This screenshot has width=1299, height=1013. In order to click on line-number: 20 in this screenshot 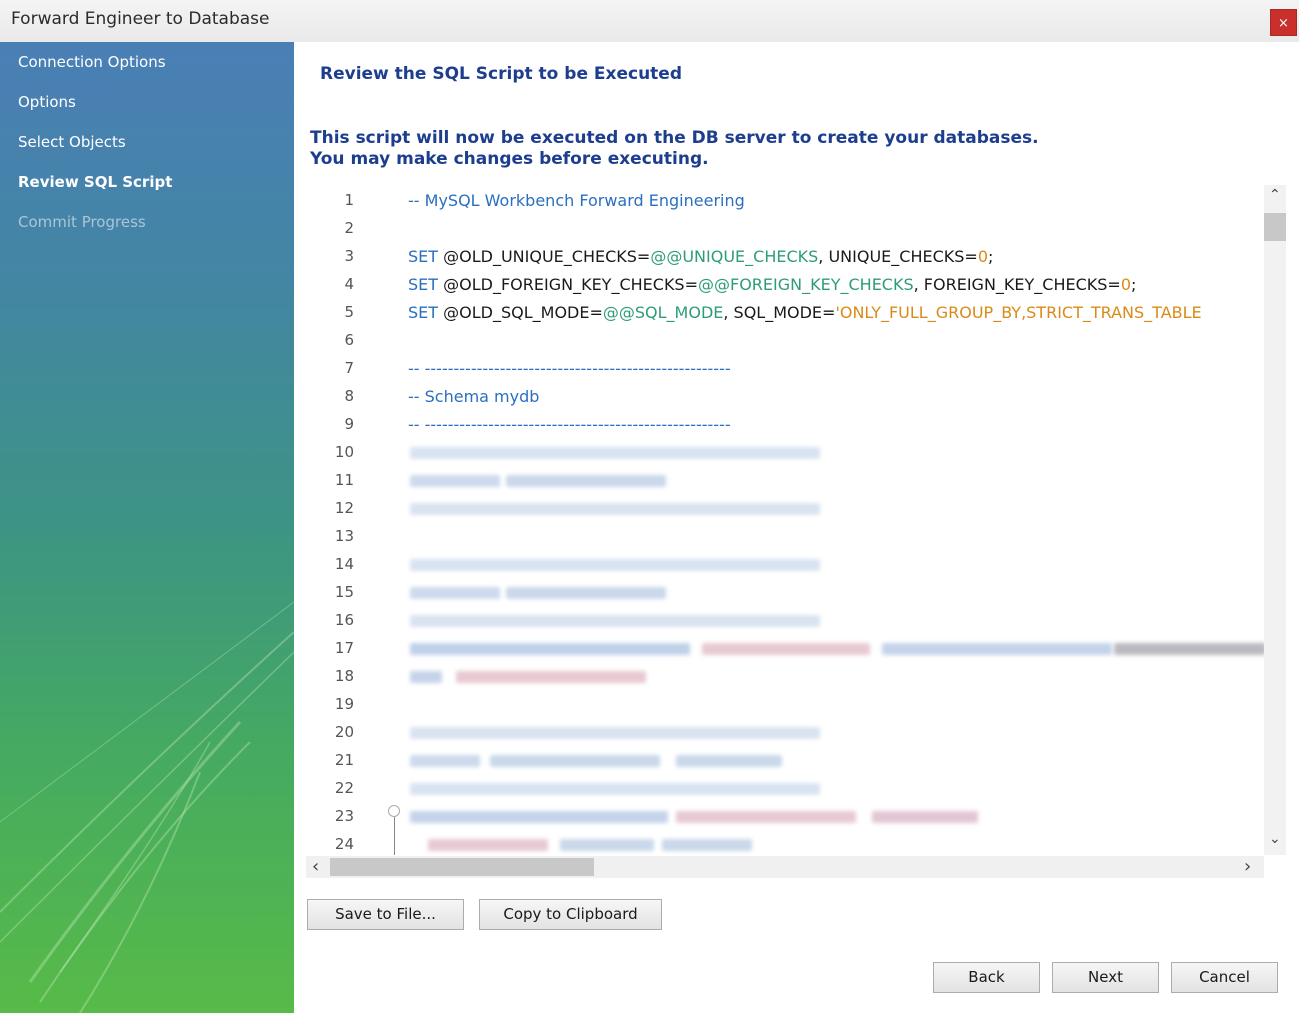, I will do `click(344, 732)`.